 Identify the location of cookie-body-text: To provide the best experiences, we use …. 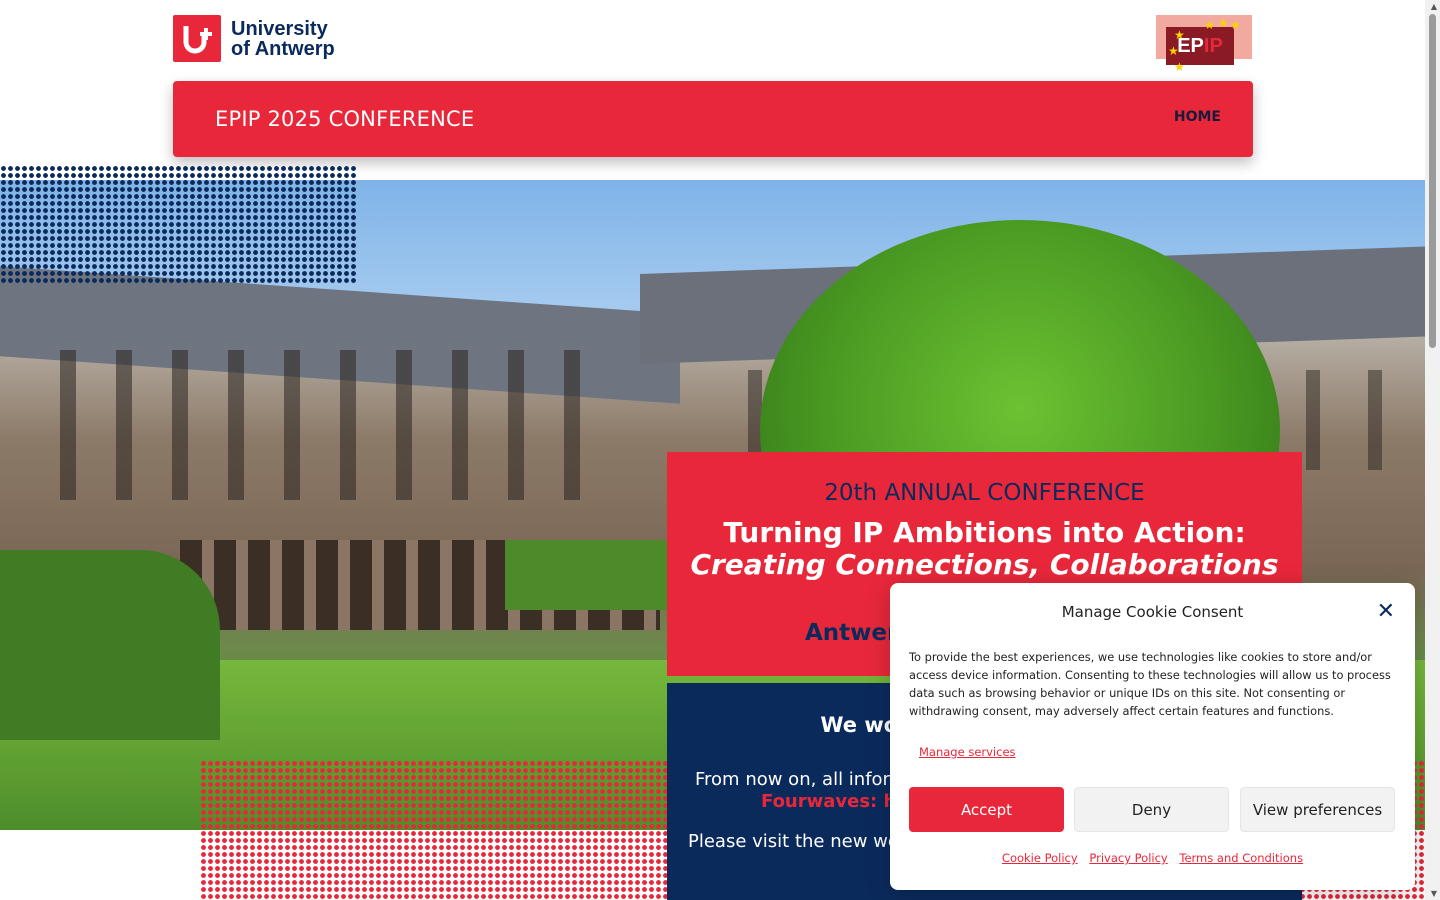
(1150, 684).